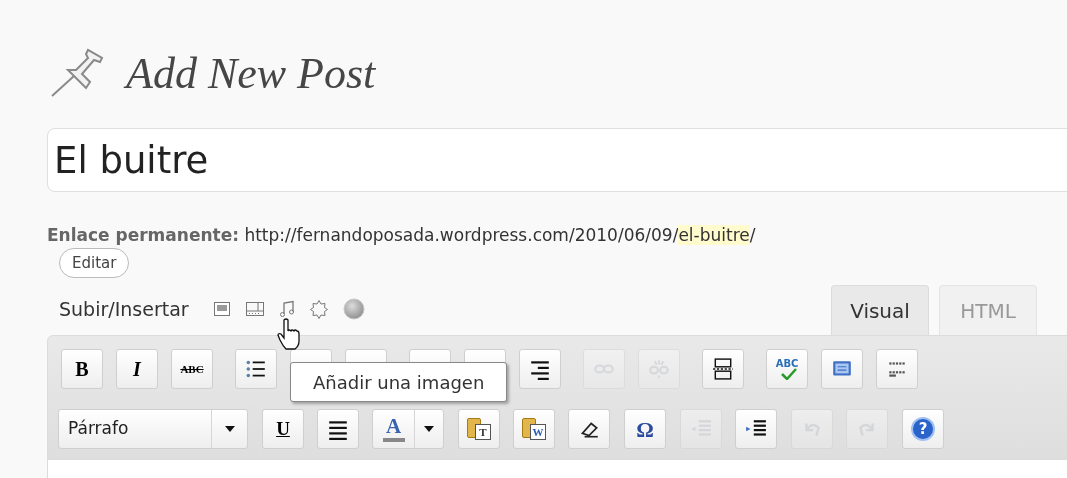 The image size is (1067, 478). Describe the element at coordinates (659, 369) in the screenshot. I see `broken-link-icon` at that location.